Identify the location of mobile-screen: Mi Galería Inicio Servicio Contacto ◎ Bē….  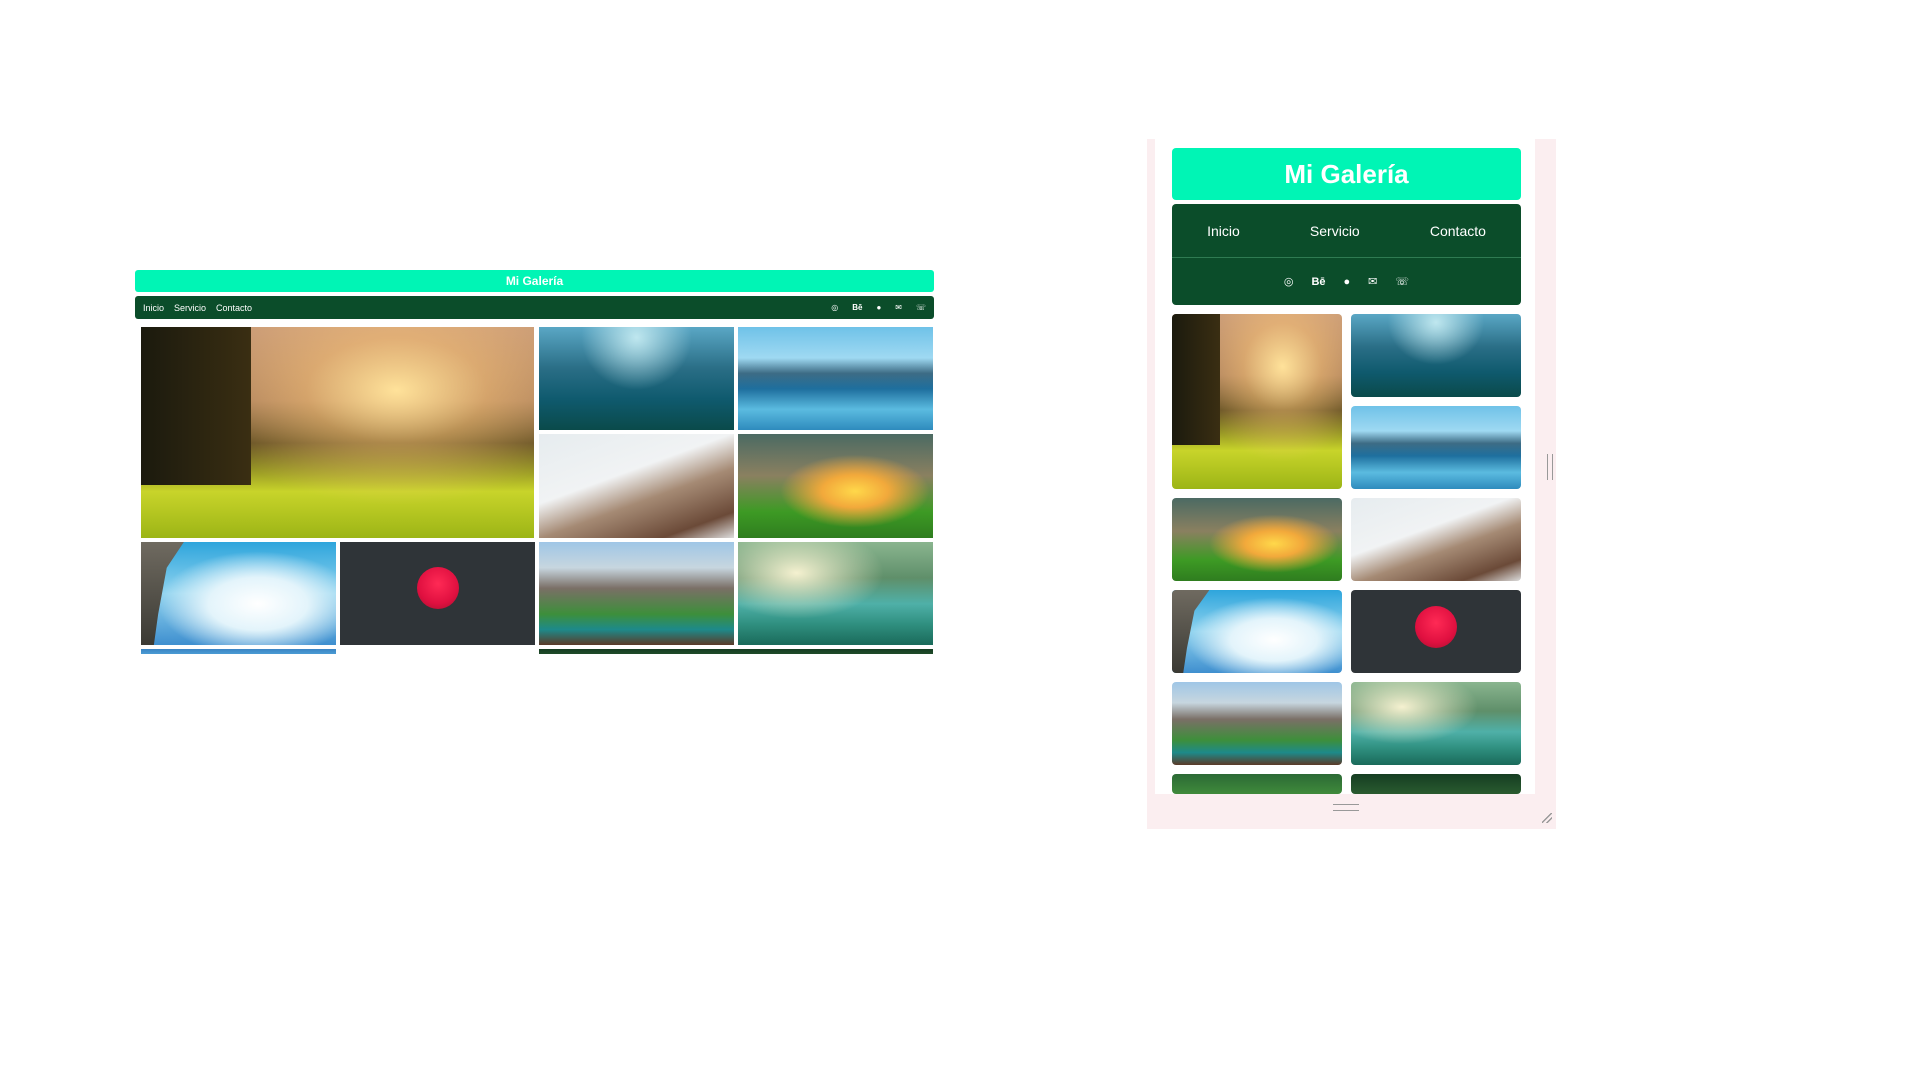
(1345, 466).